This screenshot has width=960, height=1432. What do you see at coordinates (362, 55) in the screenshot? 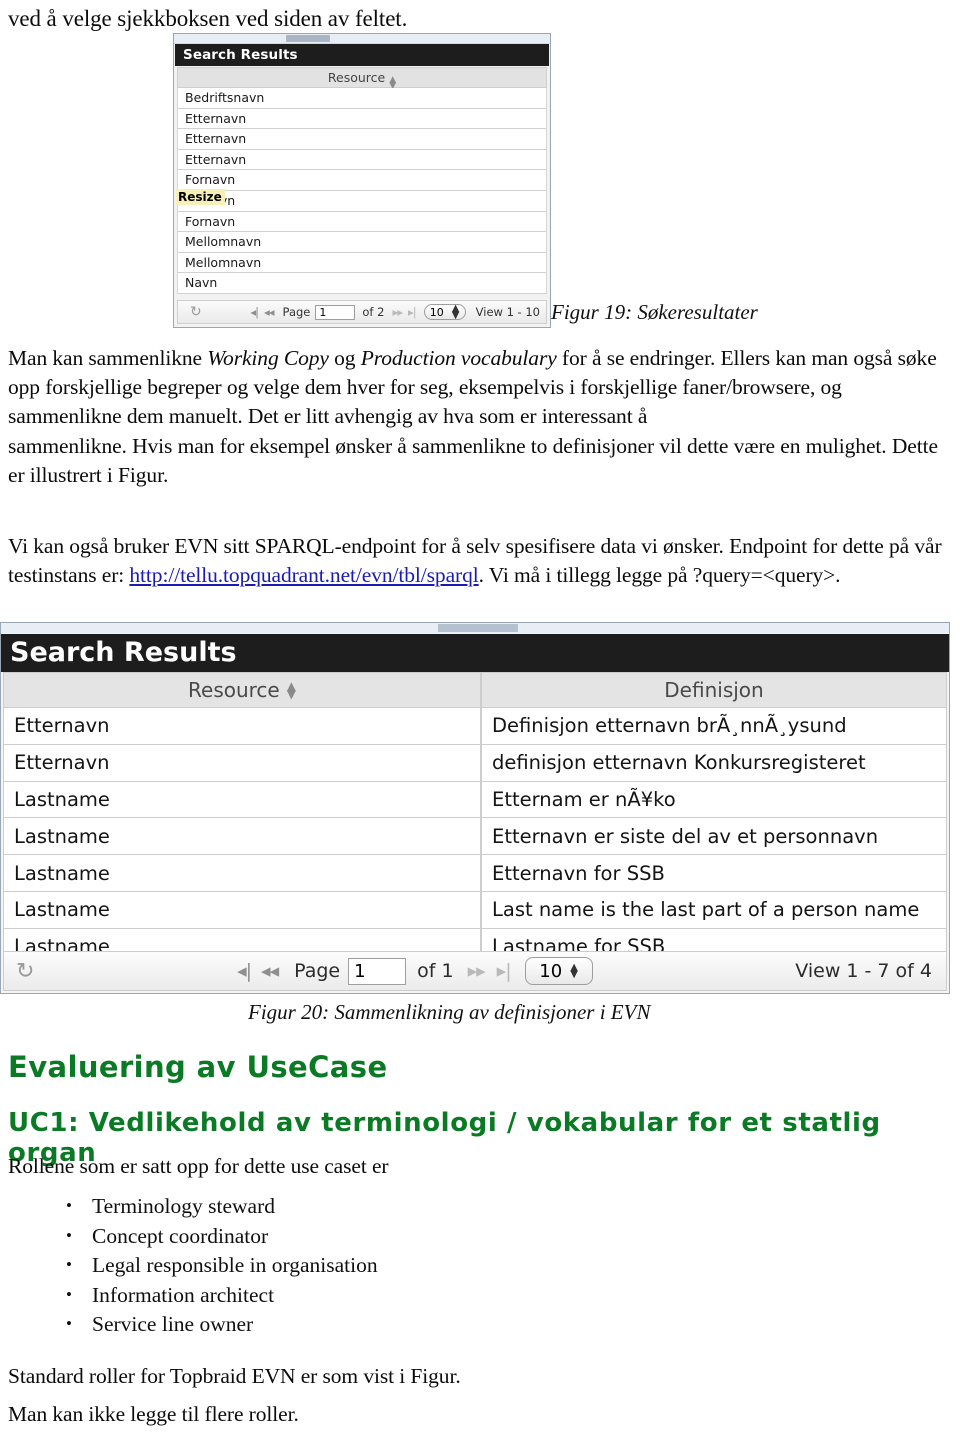
I see `search-results-title-19: Search Results` at bounding box center [362, 55].